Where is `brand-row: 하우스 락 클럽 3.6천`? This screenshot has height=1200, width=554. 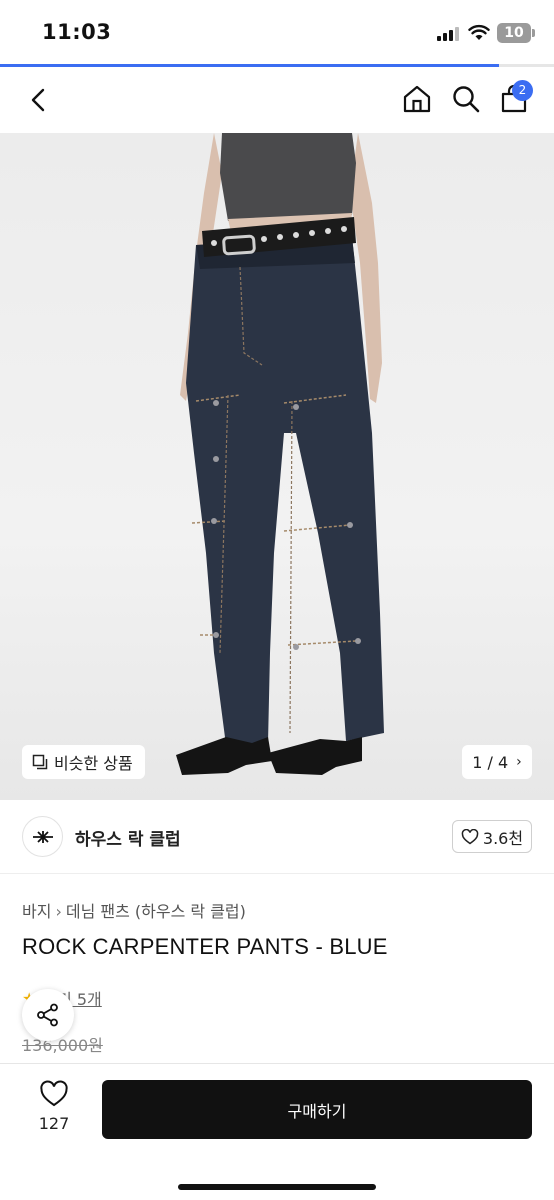 brand-row: 하우스 락 클럽 3.6천 is located at coordinates (277, 837).